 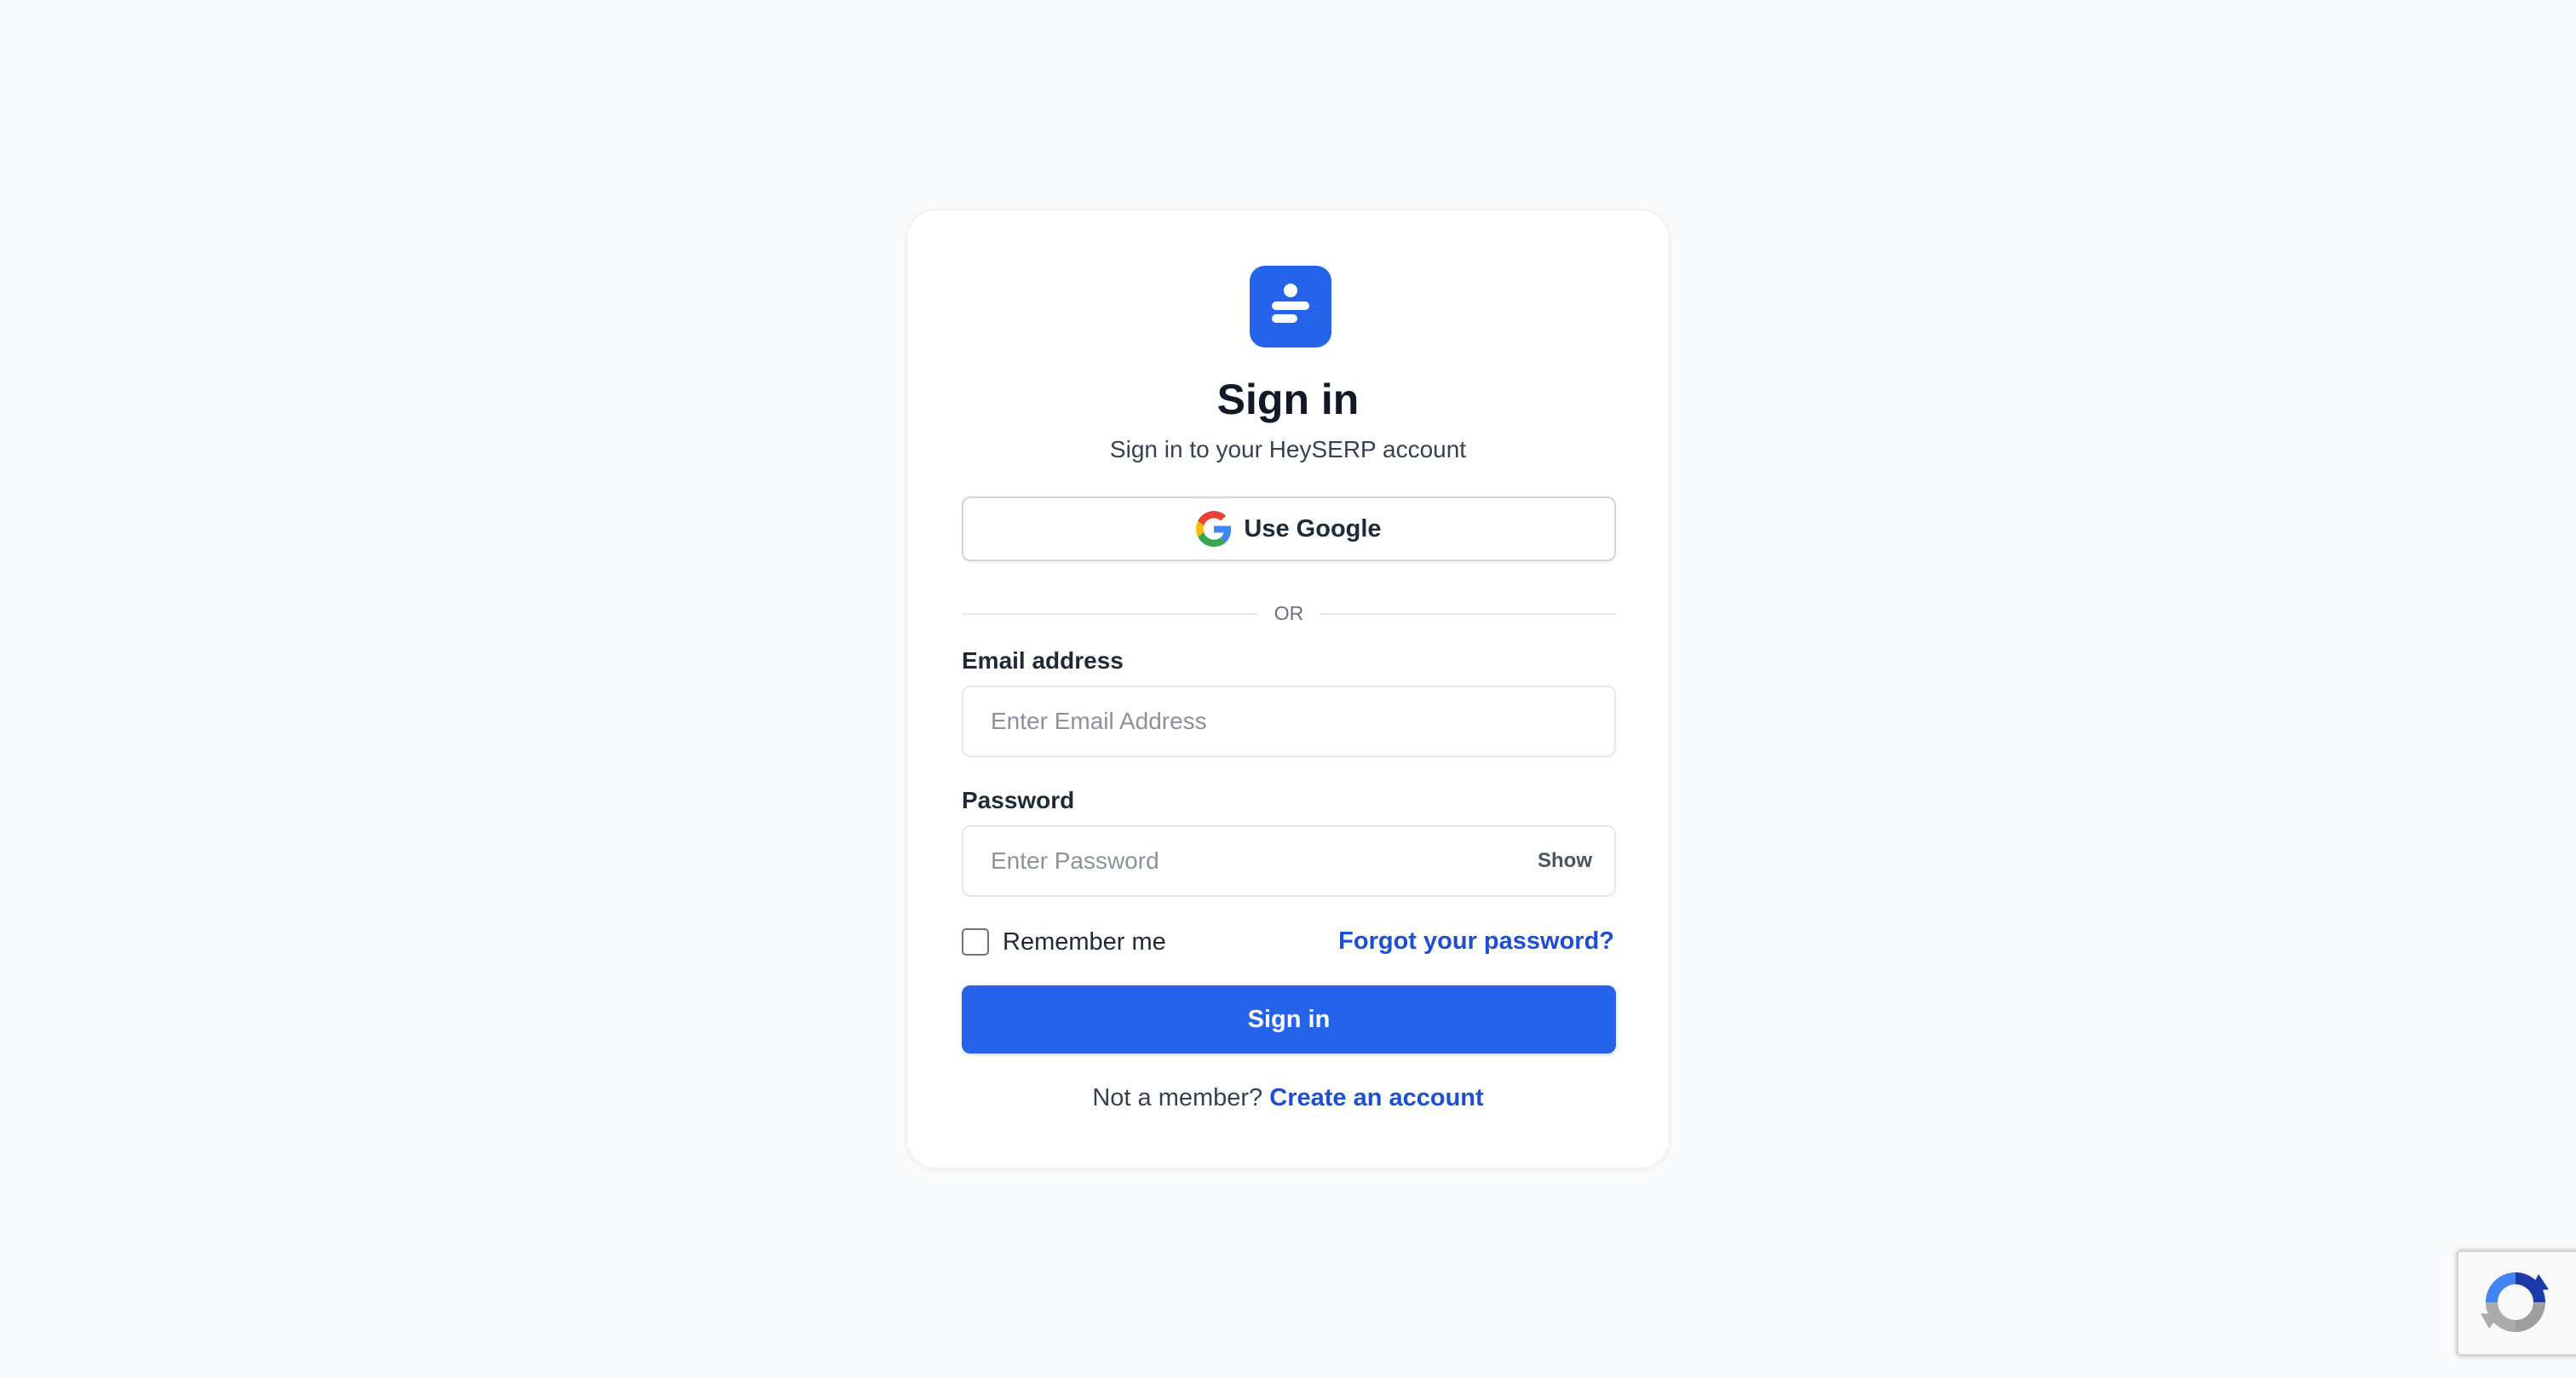 What do you see at coordinates (1289, 861) in the screenshot?
I see `password-field` at bounding box center [1289, 861].